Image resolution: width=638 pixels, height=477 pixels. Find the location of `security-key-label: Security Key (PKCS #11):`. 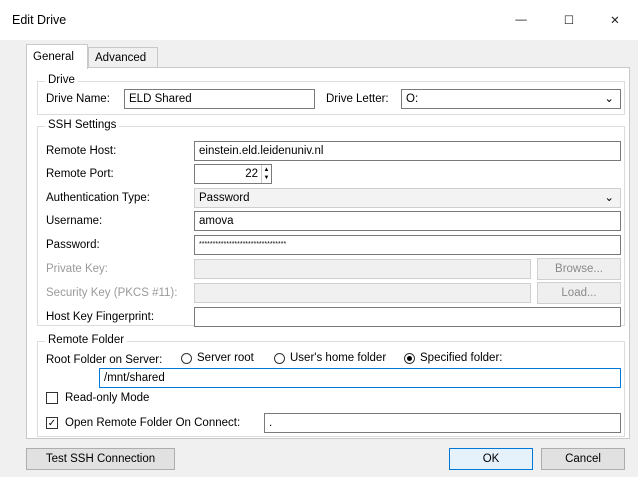

security-key-label: Security Key (PKCS #11): is located at coordinates (112, 293).